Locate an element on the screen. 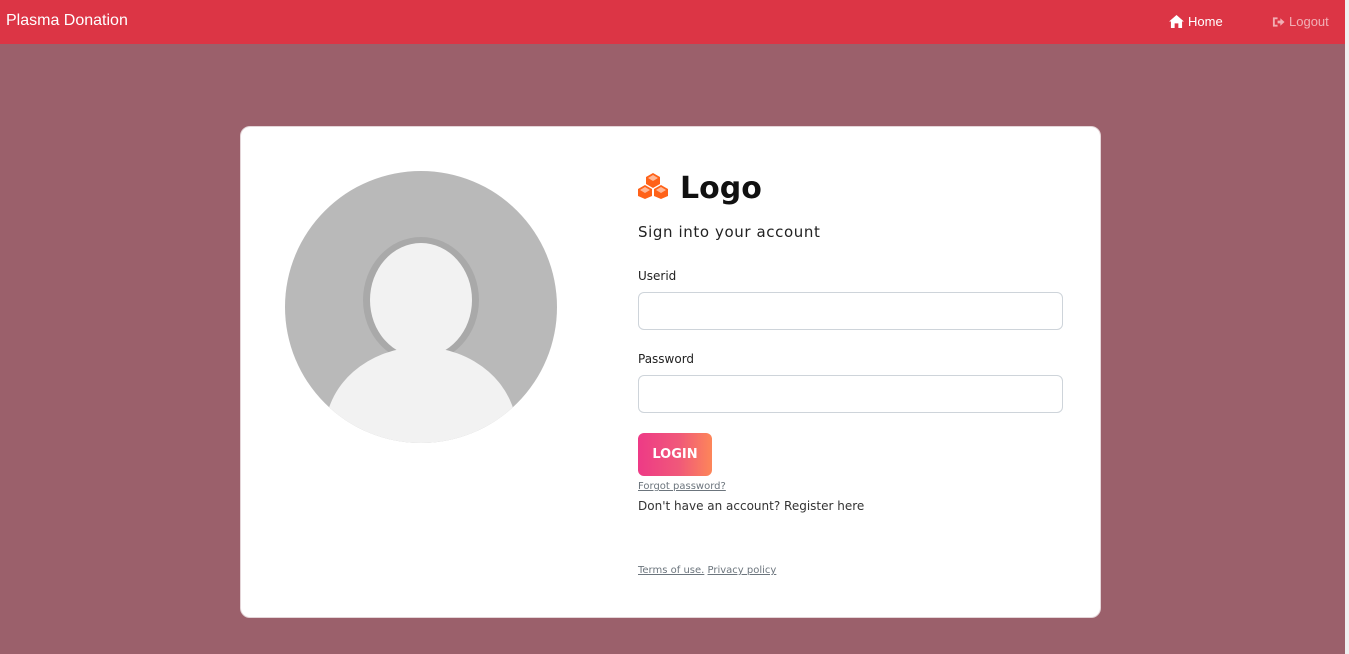  password-input is located at coordinates (850, 394).